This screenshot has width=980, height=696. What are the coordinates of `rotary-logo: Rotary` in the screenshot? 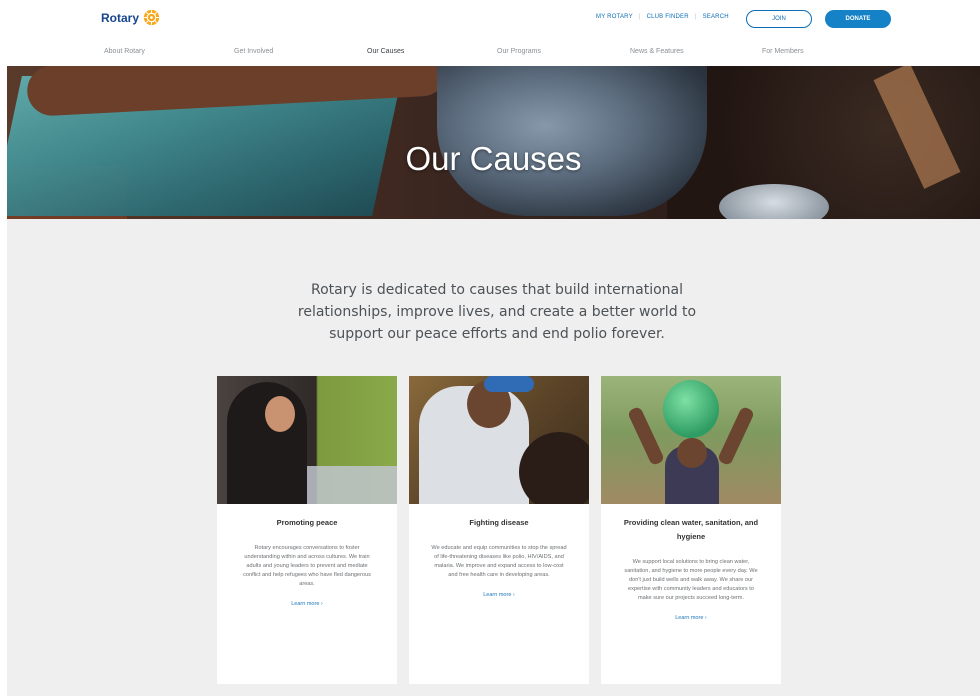 It's located at (130, 17).